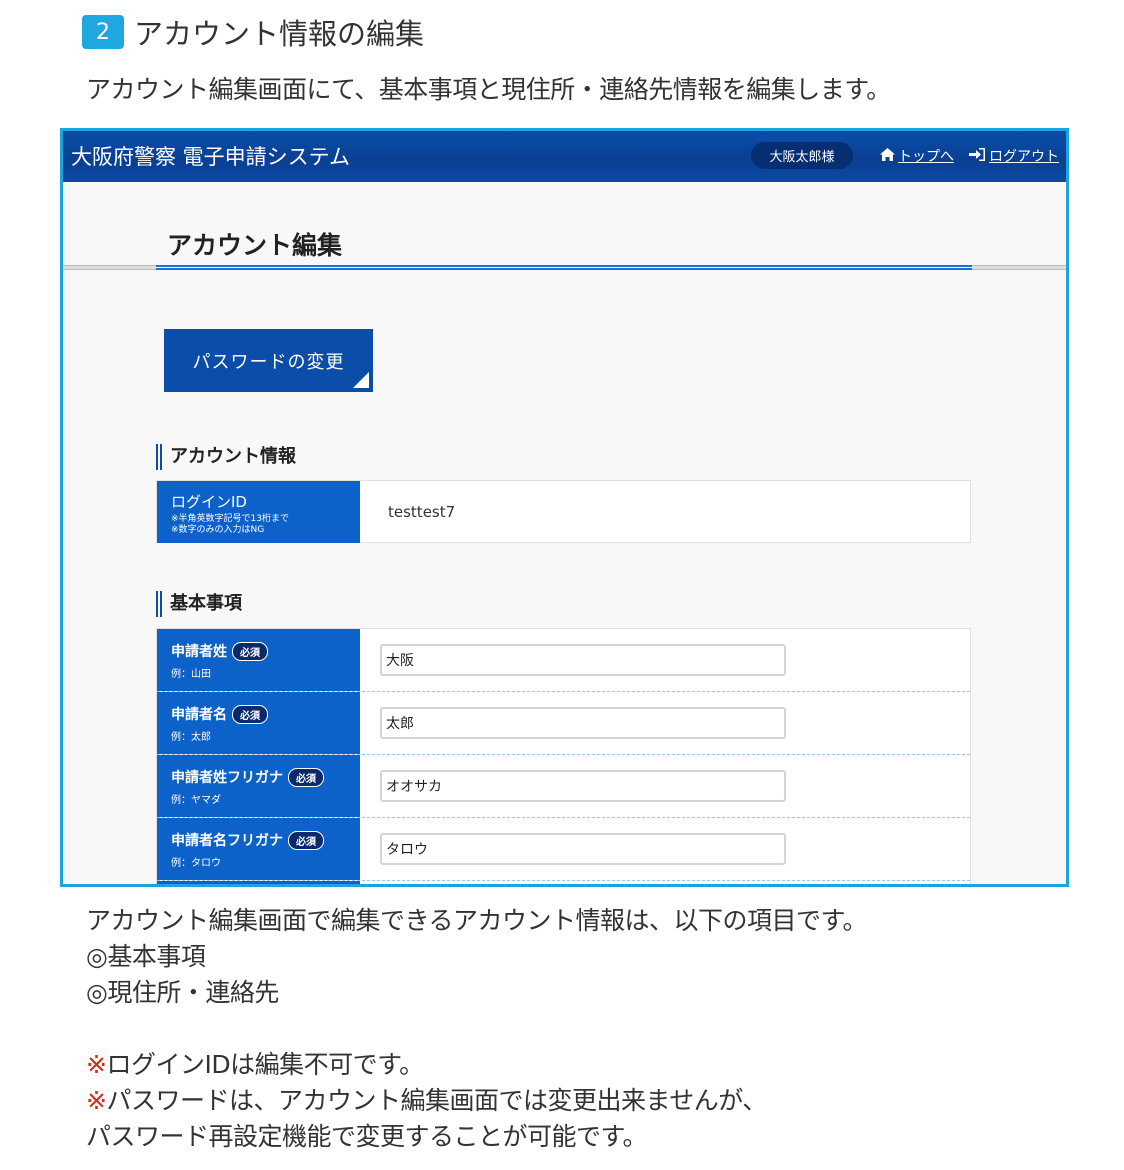  What do you see at coordinates (583, 849) in the screenshot?
I see `first-name-kana-input: タロウ` at bounding box center [583, 849].